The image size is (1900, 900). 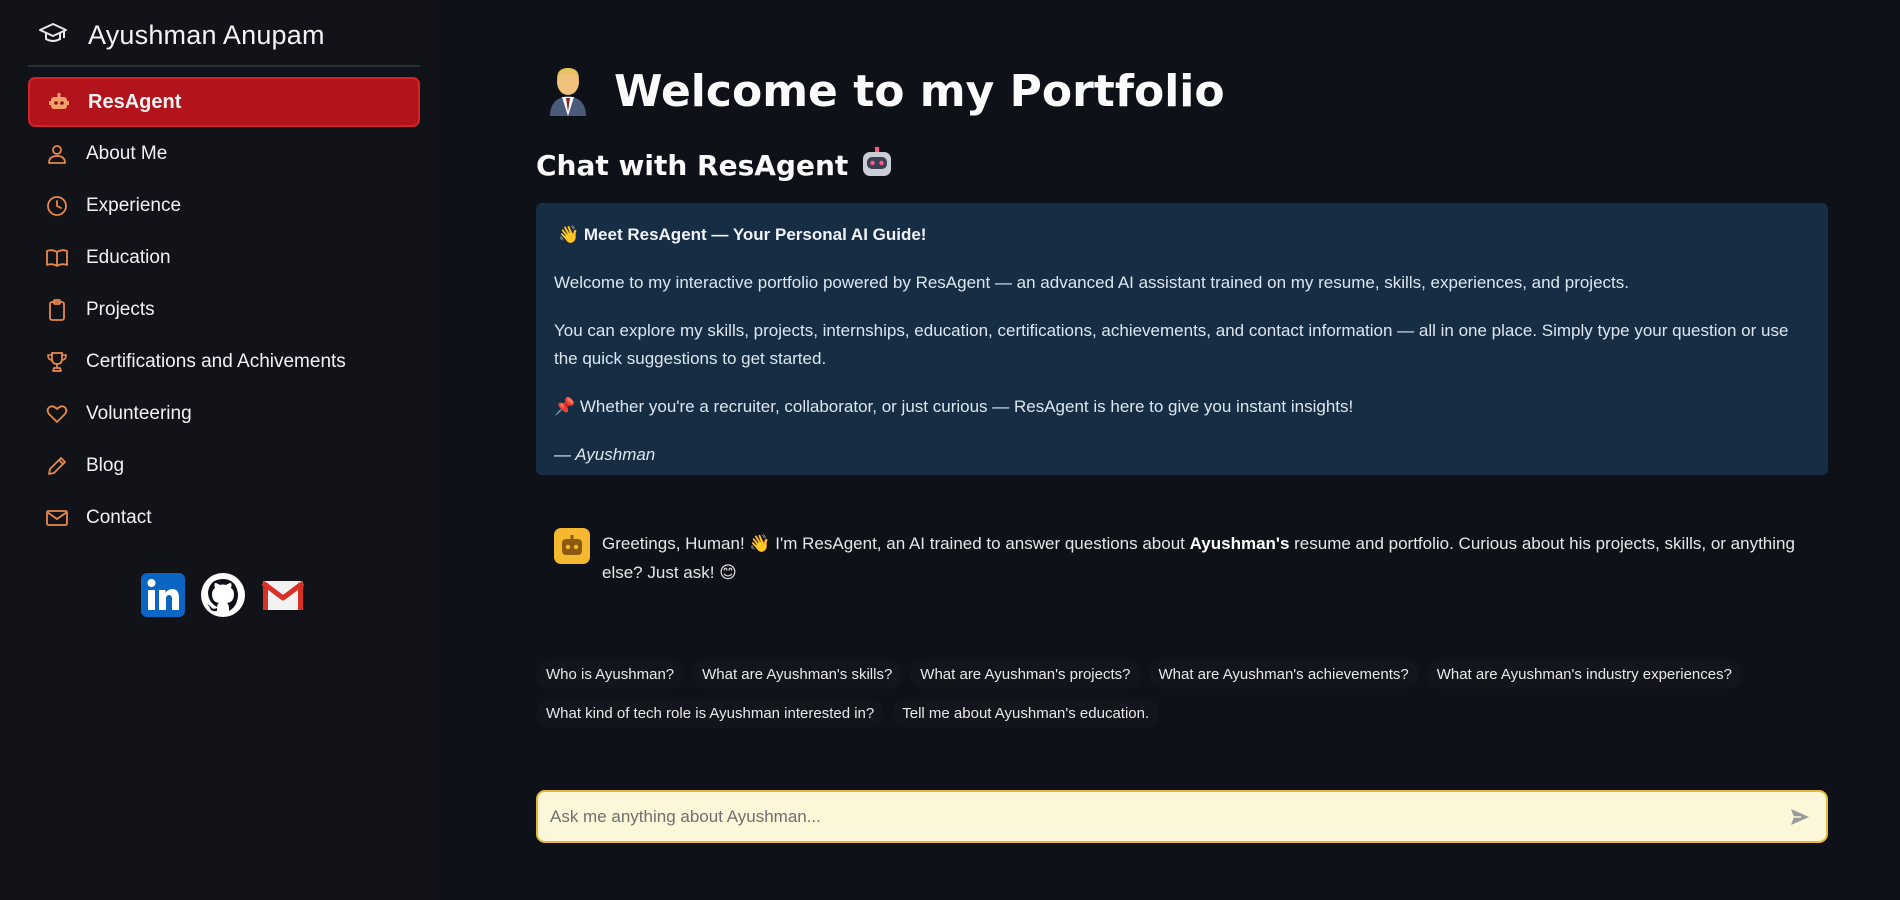 I want to click on github-icon, so click(x=223, y=595).